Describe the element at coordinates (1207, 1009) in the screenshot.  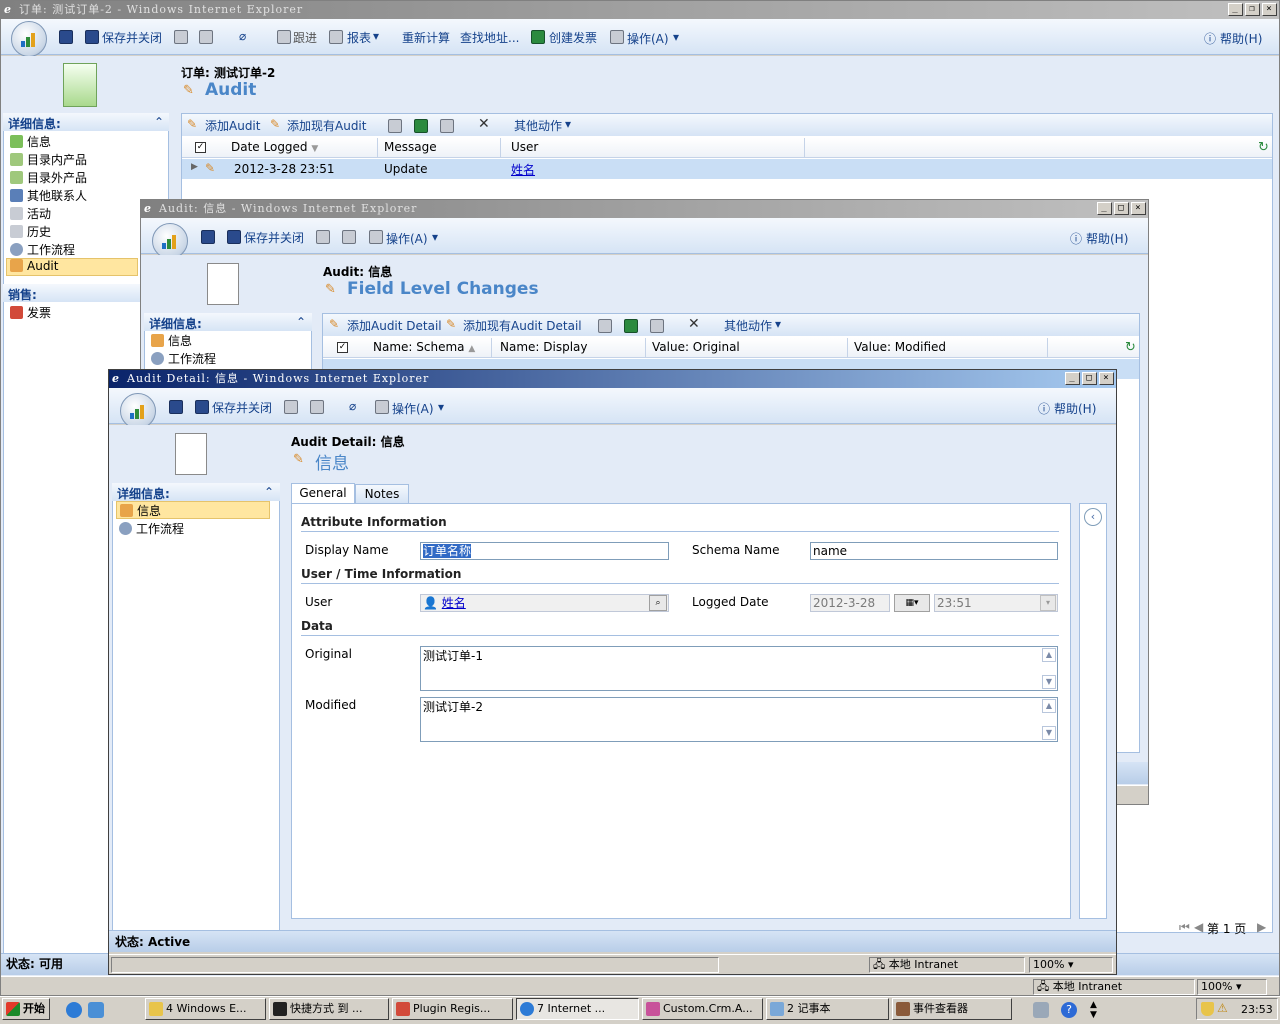
I see `shield-icon` at that location.